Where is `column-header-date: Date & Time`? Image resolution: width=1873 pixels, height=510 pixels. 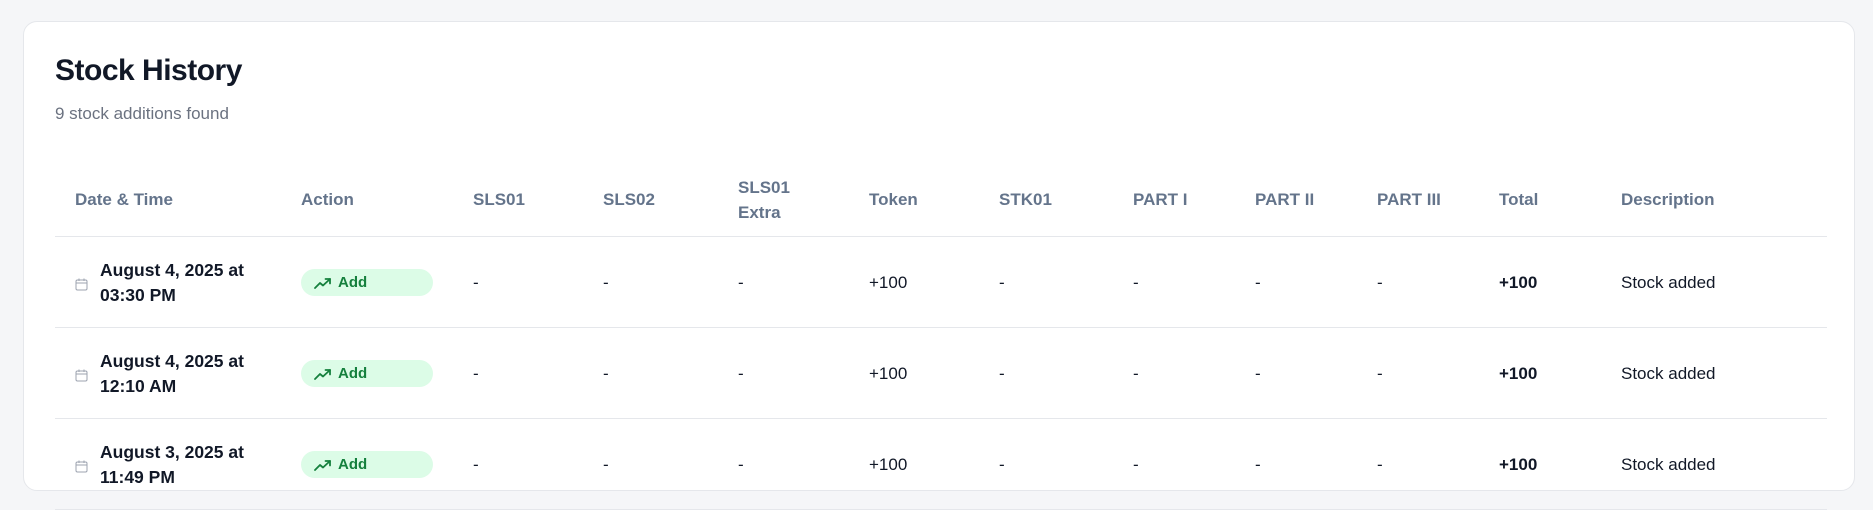
column-header-date: Date & Time is located at coordinates (185, 199).